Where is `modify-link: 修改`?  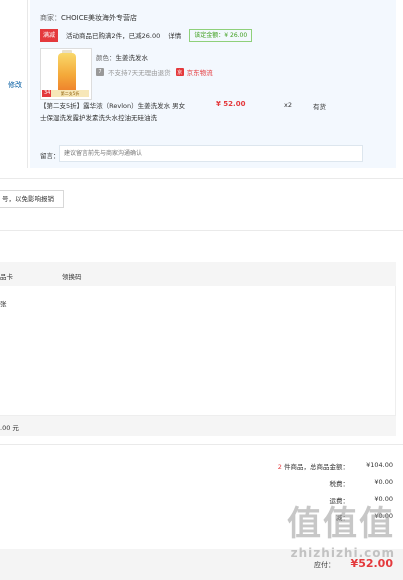
modify-link: 修改 is located at coordinates (15, 85).